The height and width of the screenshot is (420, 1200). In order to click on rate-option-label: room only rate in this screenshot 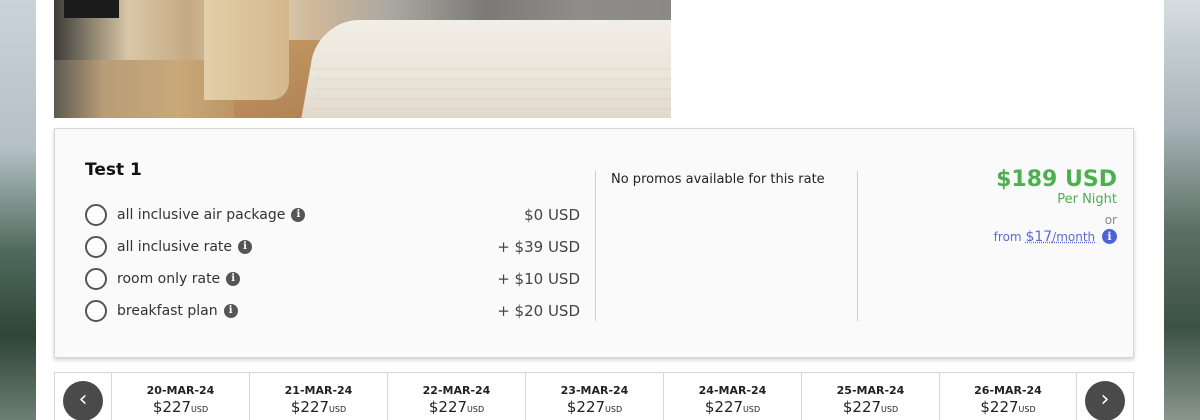, I will do `click(169, 279)`.